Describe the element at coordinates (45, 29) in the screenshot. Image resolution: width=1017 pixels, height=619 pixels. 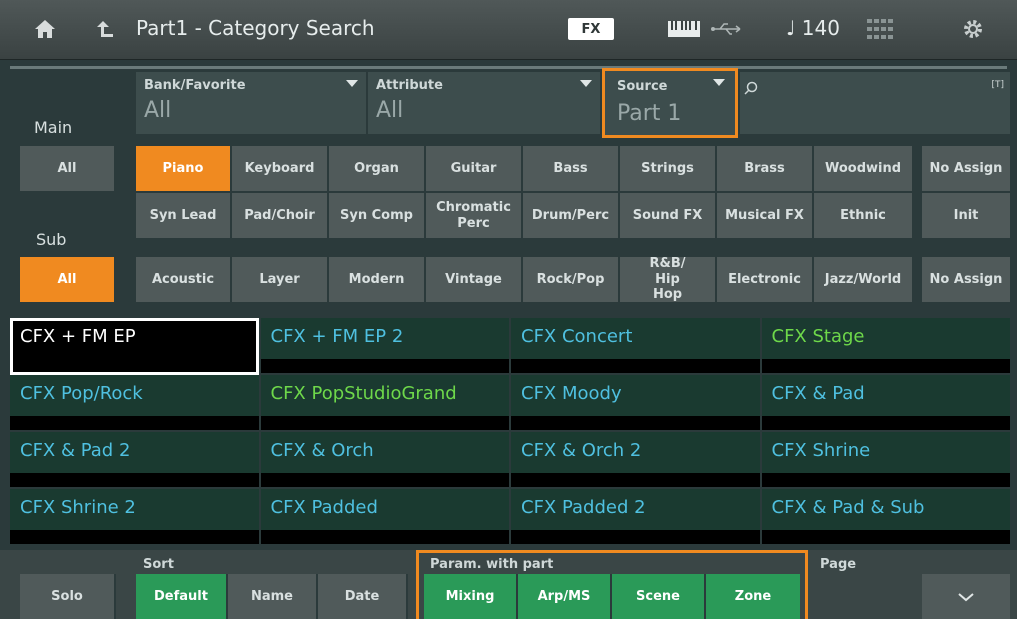
I see `home-icon` at that location.